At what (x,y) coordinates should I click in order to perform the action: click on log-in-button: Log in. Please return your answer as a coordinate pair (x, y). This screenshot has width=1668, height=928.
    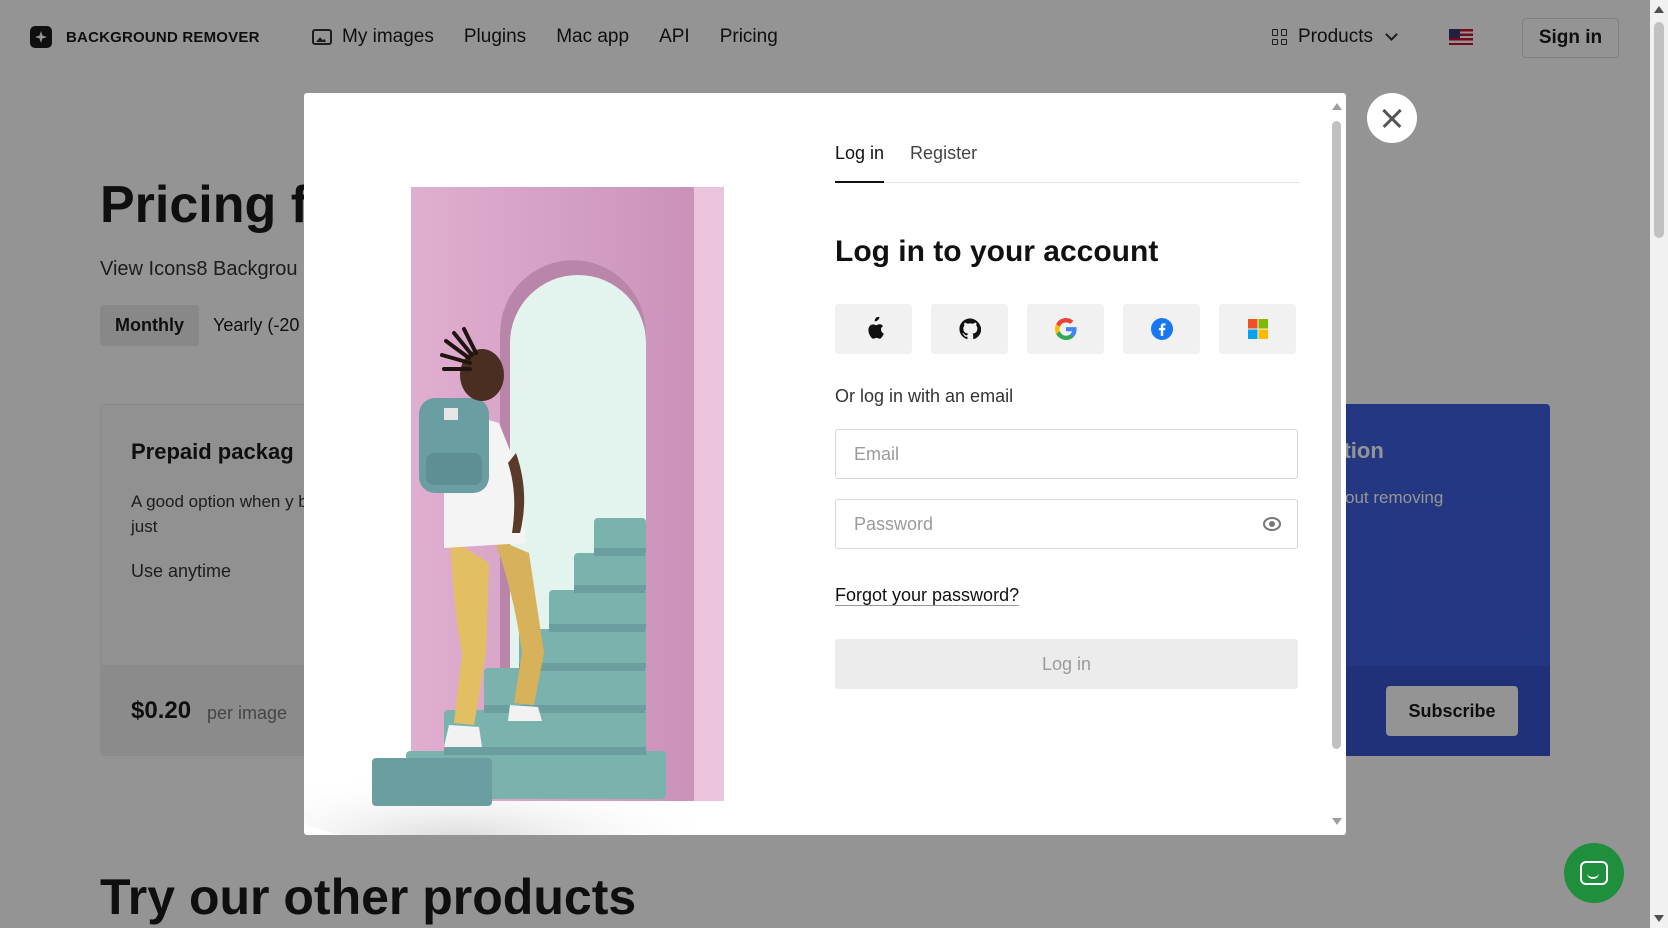
    Looking at the image, I should click on (1066, 664).